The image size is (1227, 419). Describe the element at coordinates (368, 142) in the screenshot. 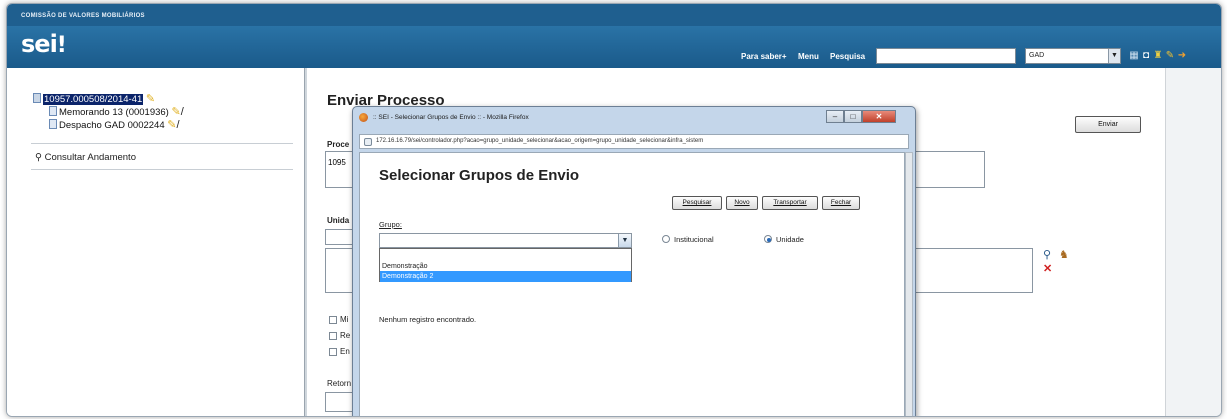

I see `site-icon` at that location.